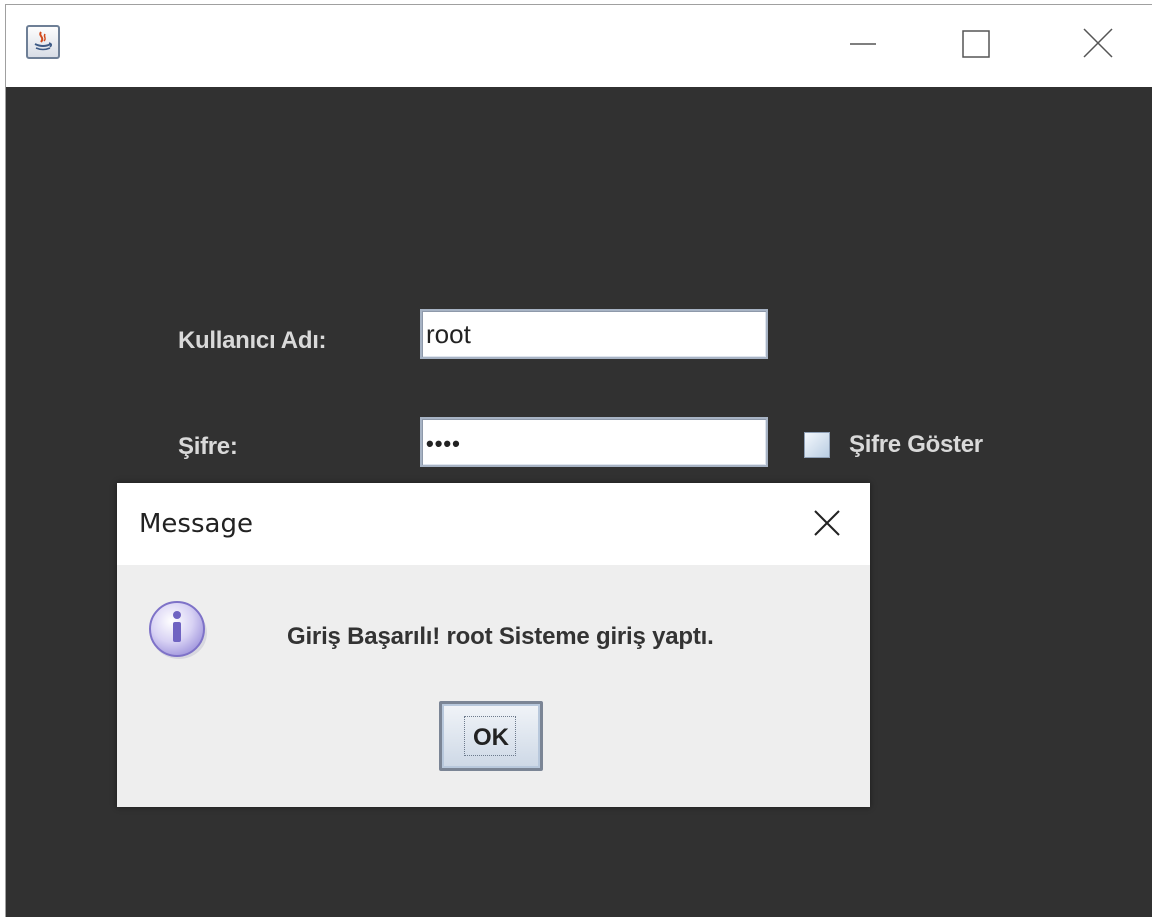 The width and height of the screenshot is (1152, 917). I want to click on minimize-button, so click(864, 43).